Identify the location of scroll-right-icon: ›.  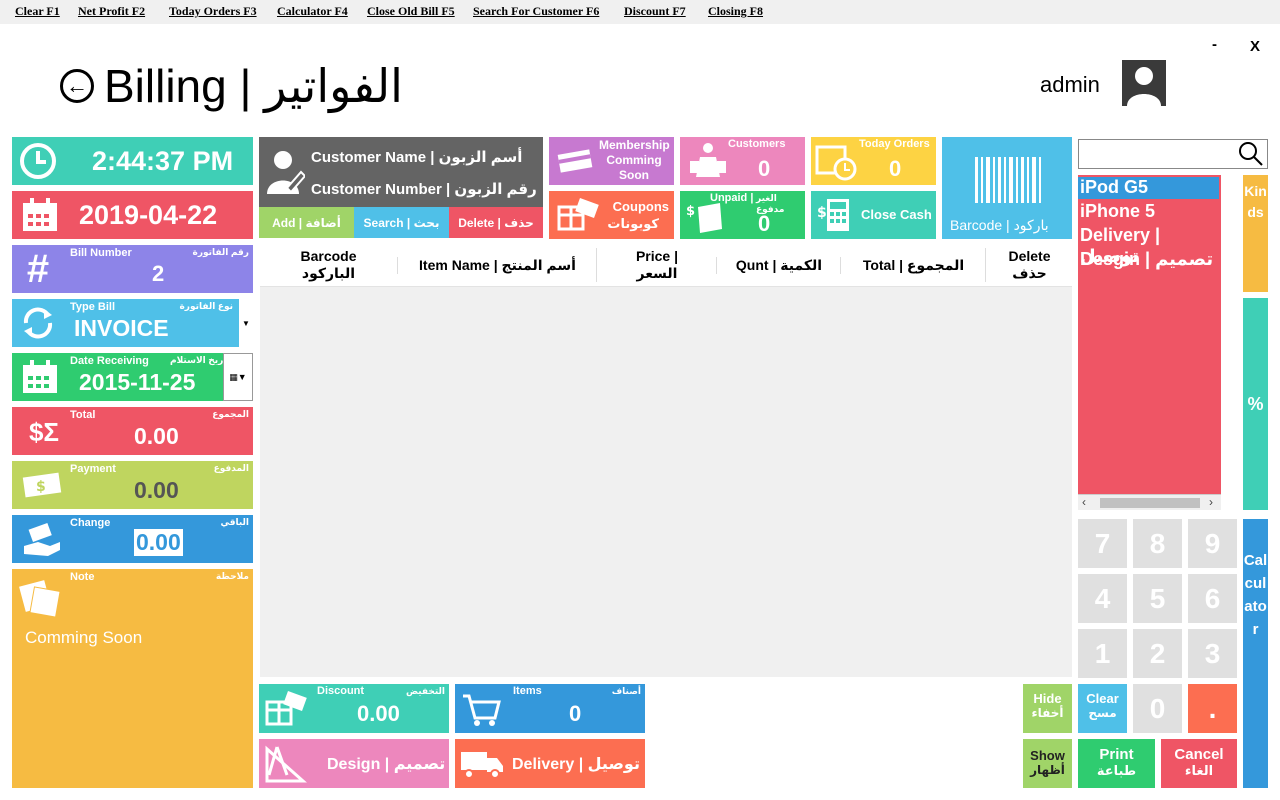
(1211, 502).